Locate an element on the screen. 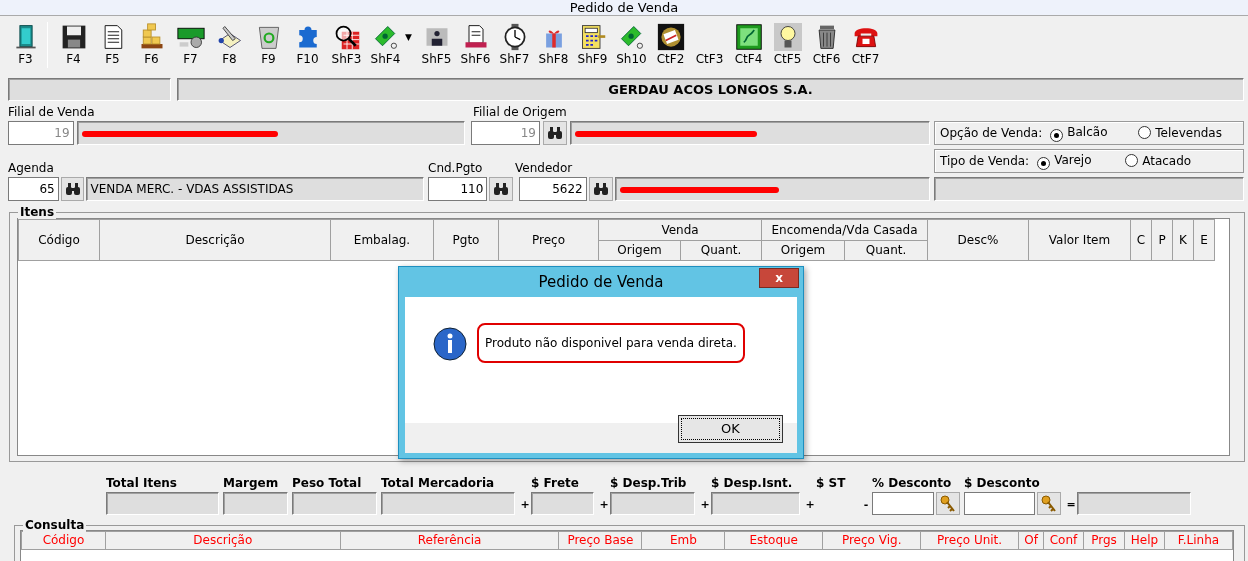 The width and height of the screenshot is (1248, 561). column-header: Pgto is located at coordinates (466, 240).